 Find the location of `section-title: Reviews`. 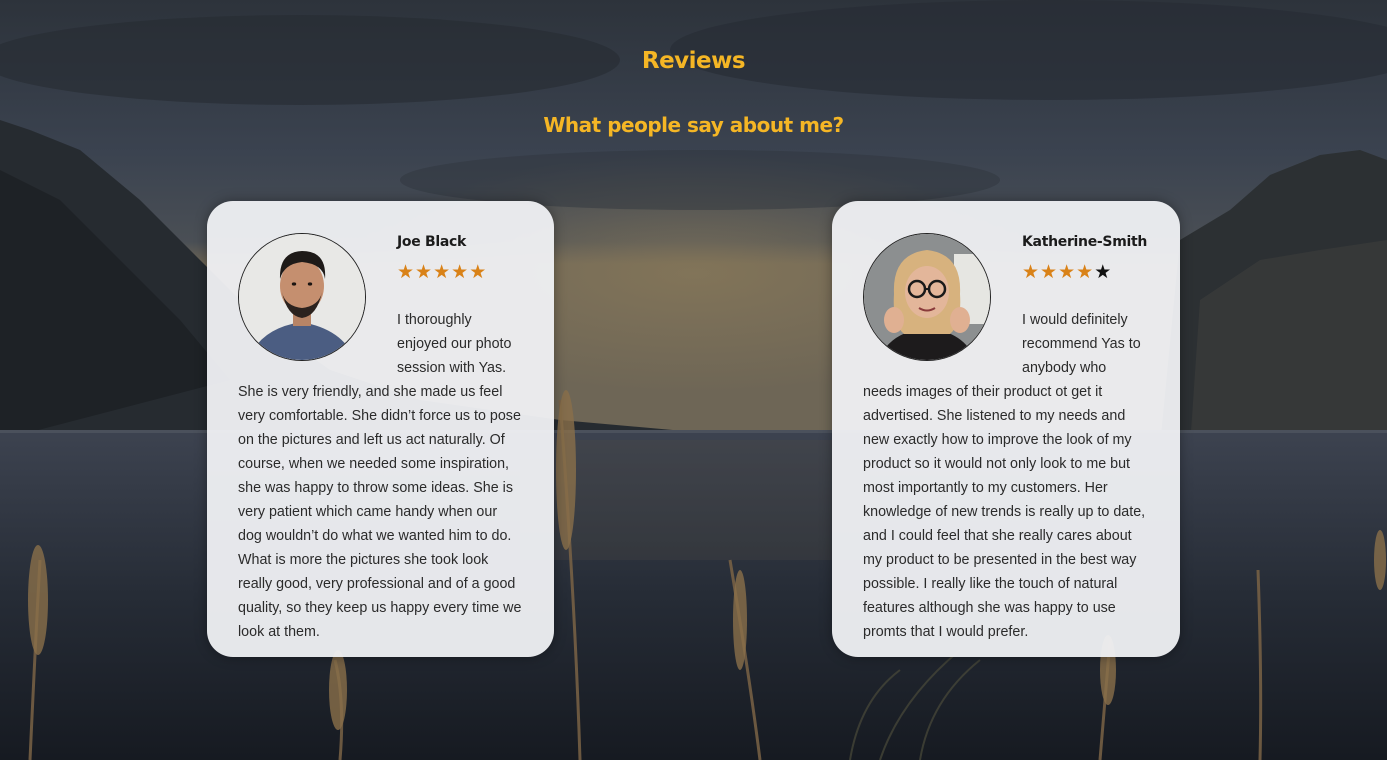

section-title: Reviews is located at coordinates (693, 61).